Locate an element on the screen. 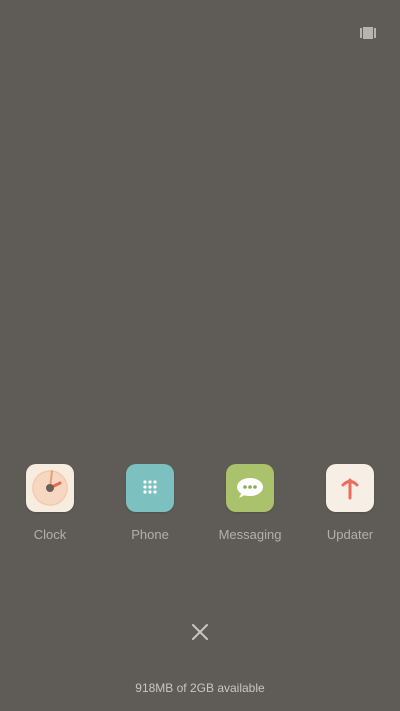 Image resolution: width=400 pixels, height=711 pixels. app-phone: Phone is located at coordinates (150, 503).